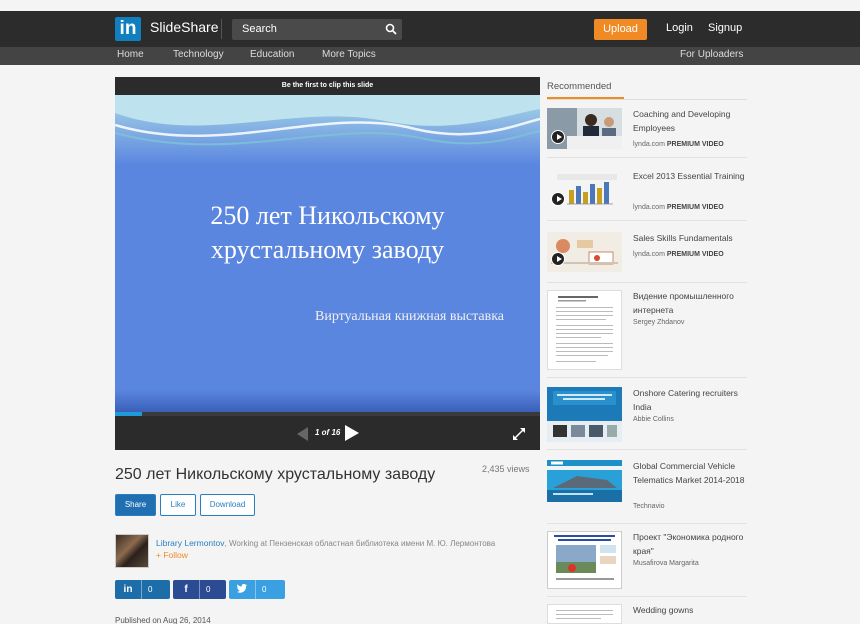 This screenshot has width=860, height=624. I want to click on twitter-icon, so click(242, 589).